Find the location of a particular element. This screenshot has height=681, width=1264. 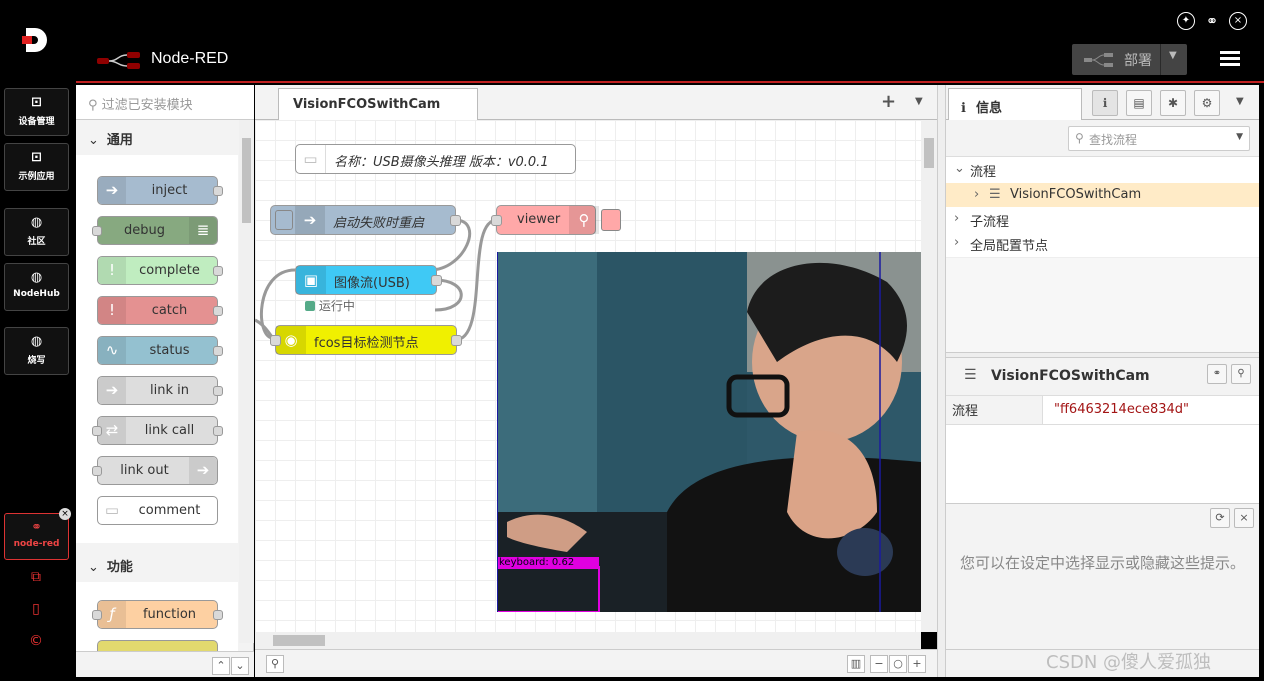

palette-node-status: ∿ status is located at coordinates (160, 350).